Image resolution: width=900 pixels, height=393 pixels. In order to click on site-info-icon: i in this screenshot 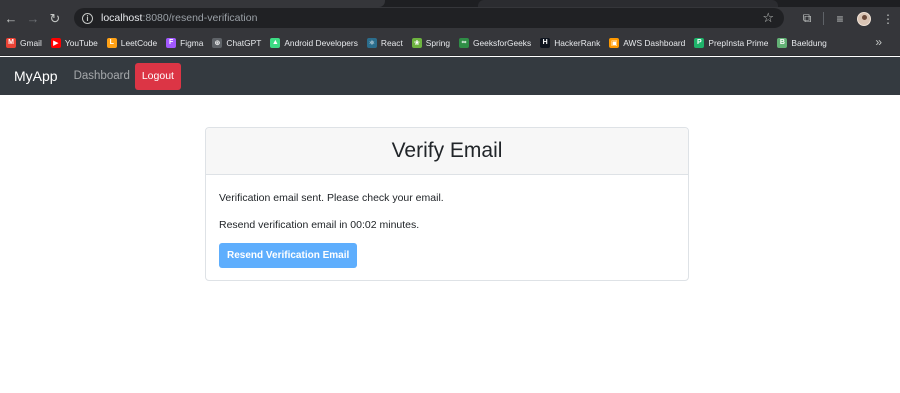, I will do `click(87, 18)`.